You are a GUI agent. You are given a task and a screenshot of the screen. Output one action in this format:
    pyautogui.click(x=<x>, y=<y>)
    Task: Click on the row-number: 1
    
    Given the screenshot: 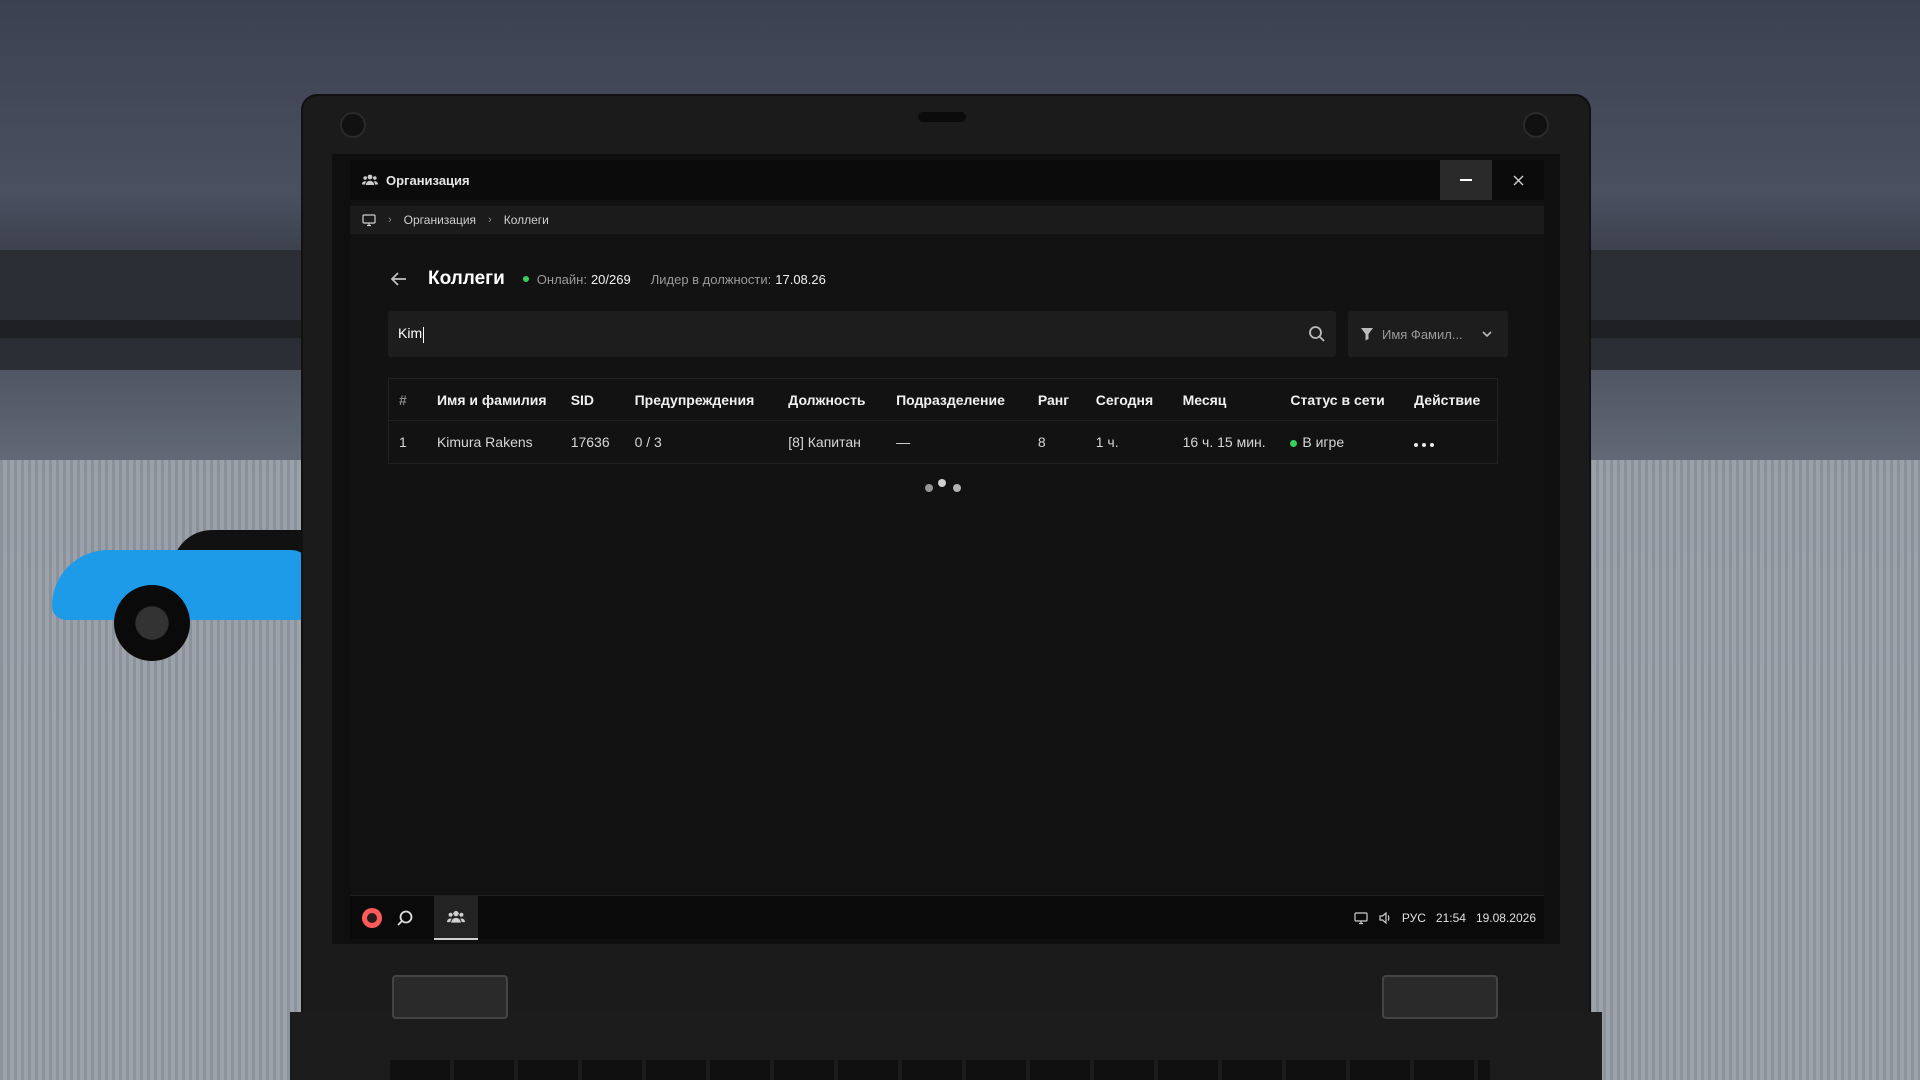 What is the action you would take?
    pyautogui.click(x=403, y=442)
    